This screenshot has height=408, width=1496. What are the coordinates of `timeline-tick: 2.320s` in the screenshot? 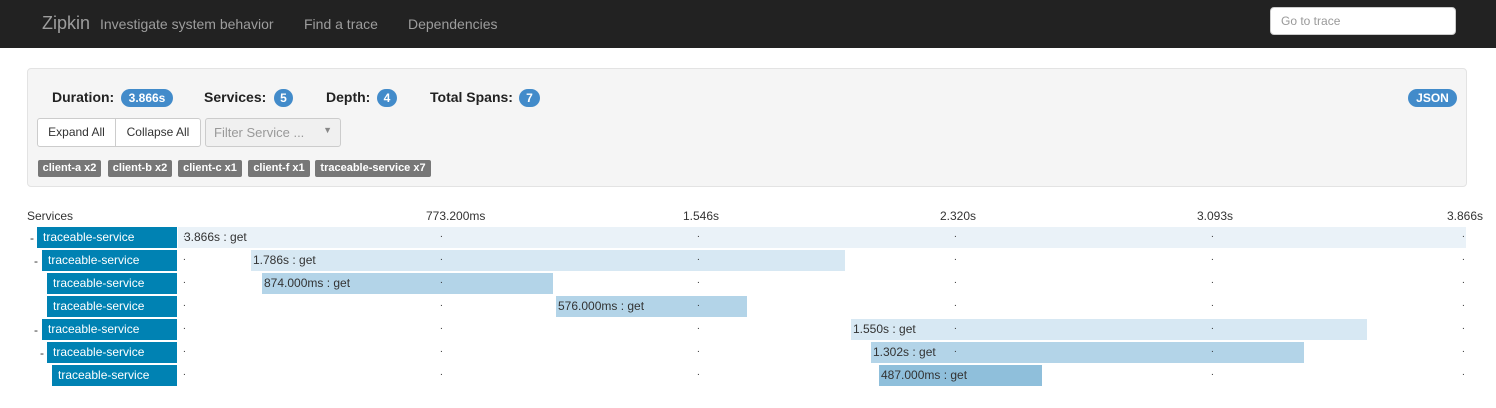 It's located at (958, 216).